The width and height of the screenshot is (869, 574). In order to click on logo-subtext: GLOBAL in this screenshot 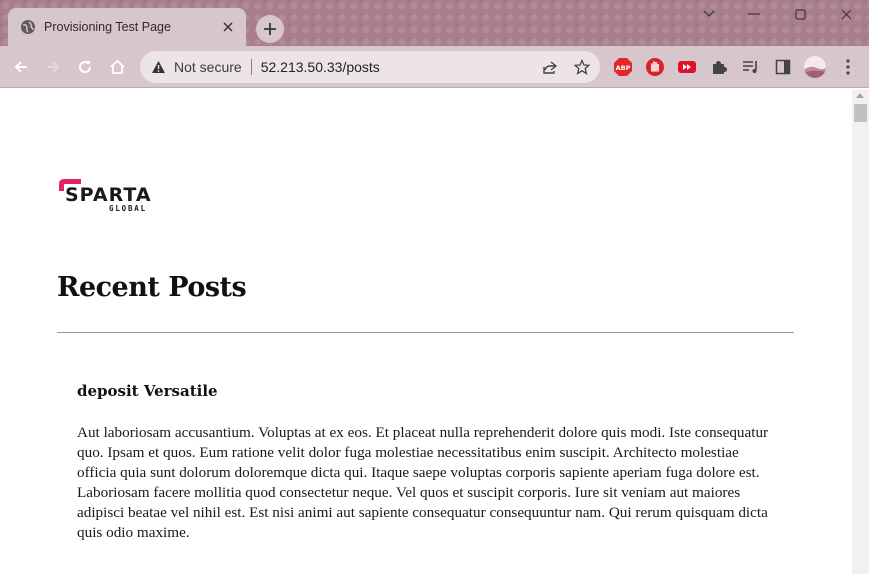, I will do `click(128, 208)`.